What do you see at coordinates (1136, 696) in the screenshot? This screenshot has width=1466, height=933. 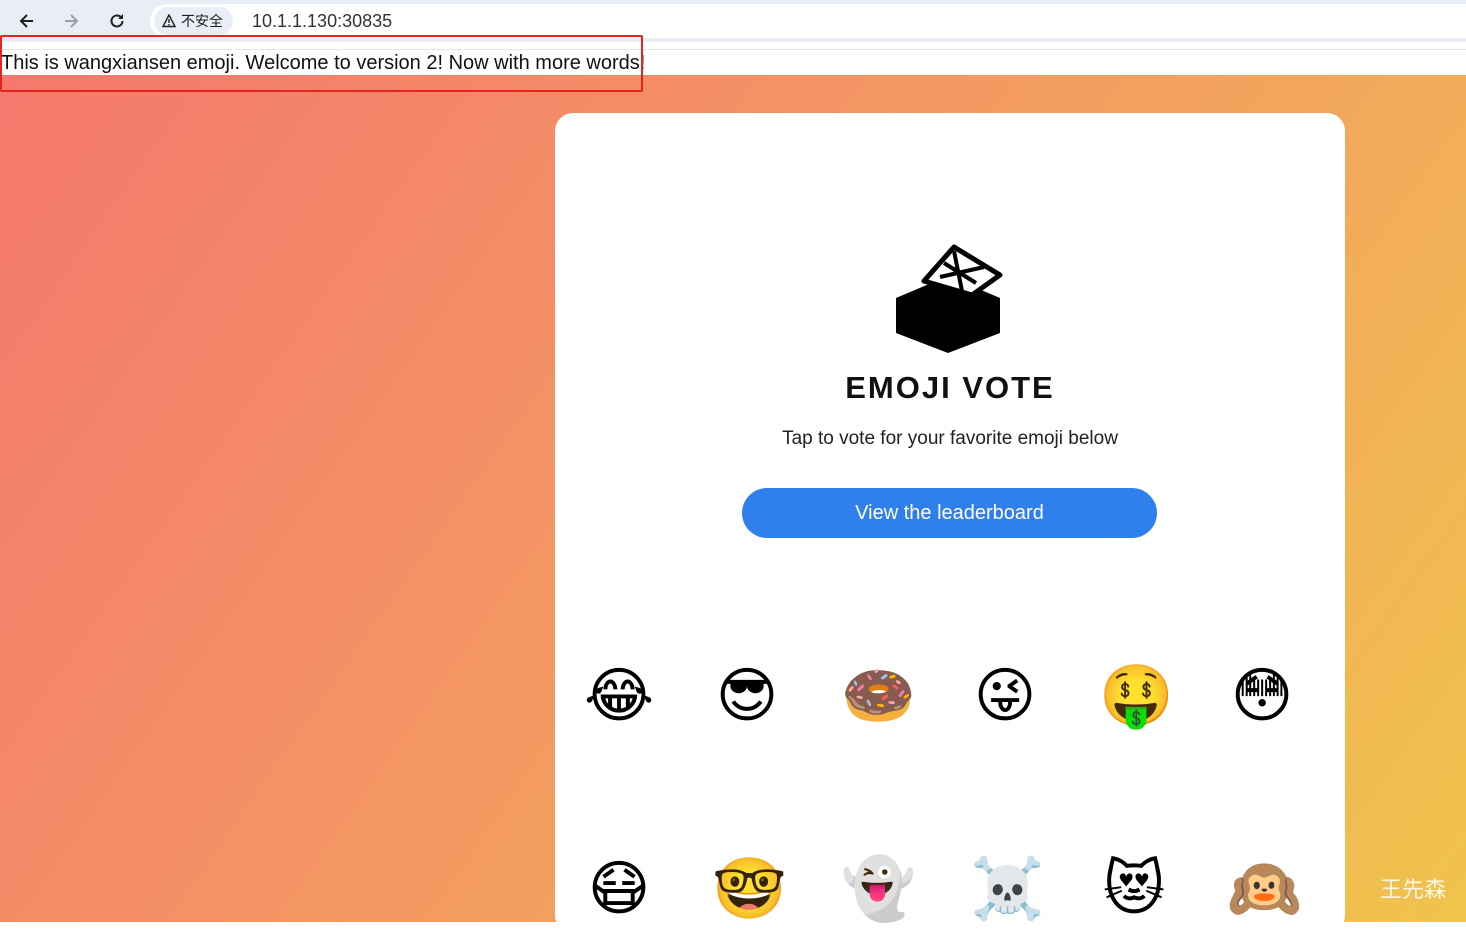 I see `emoji-money-mouth: 🤑` at bounding box center [1136, 696].